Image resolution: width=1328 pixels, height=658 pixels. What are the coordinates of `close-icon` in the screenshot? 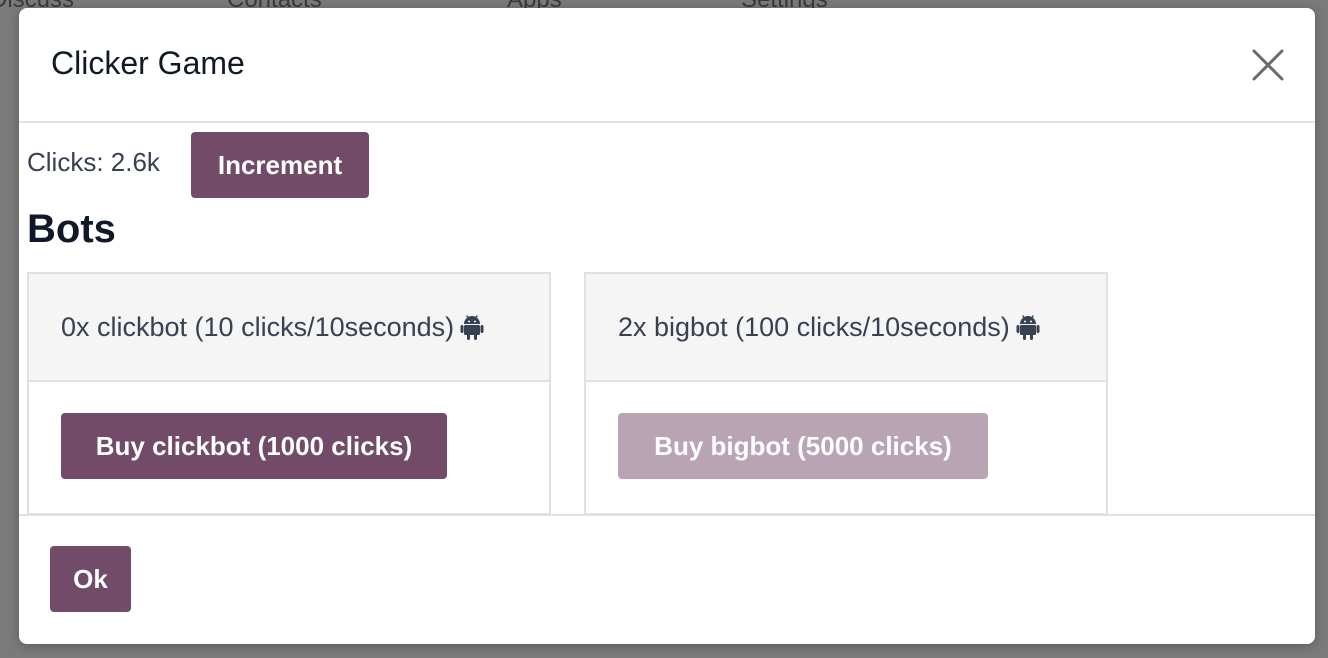 It's located at (1268, 65).